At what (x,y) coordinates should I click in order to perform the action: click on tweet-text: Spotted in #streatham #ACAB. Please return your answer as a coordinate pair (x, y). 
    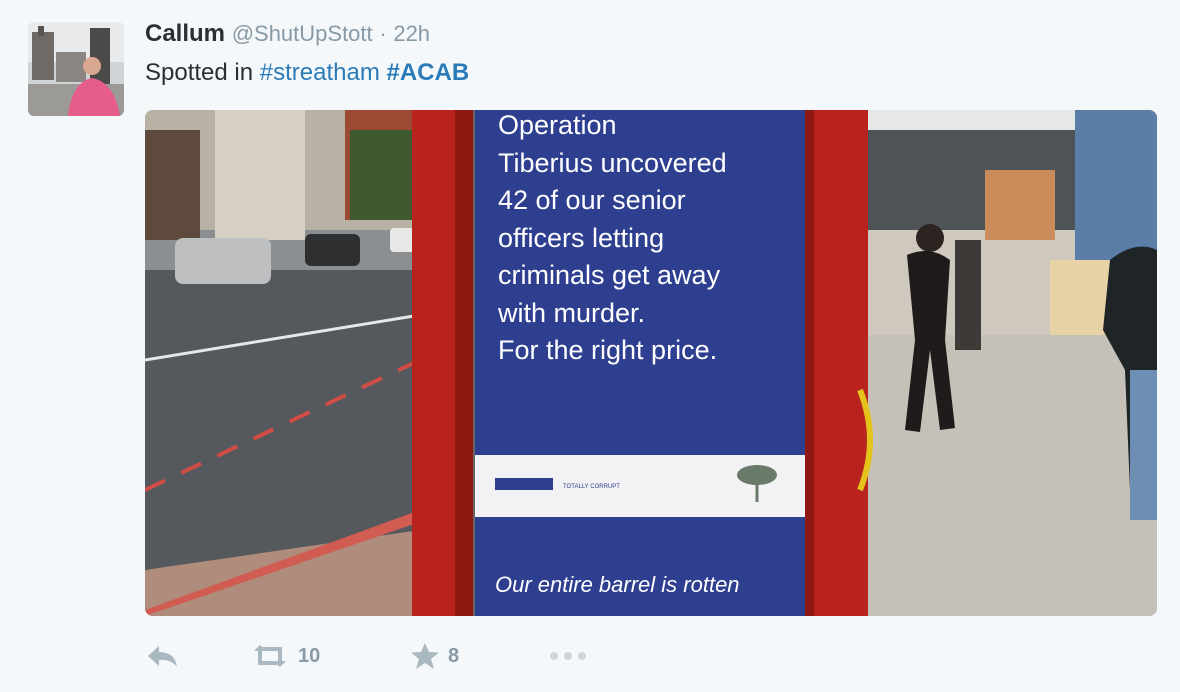
    Looking at the image, I should click on (307, 73).